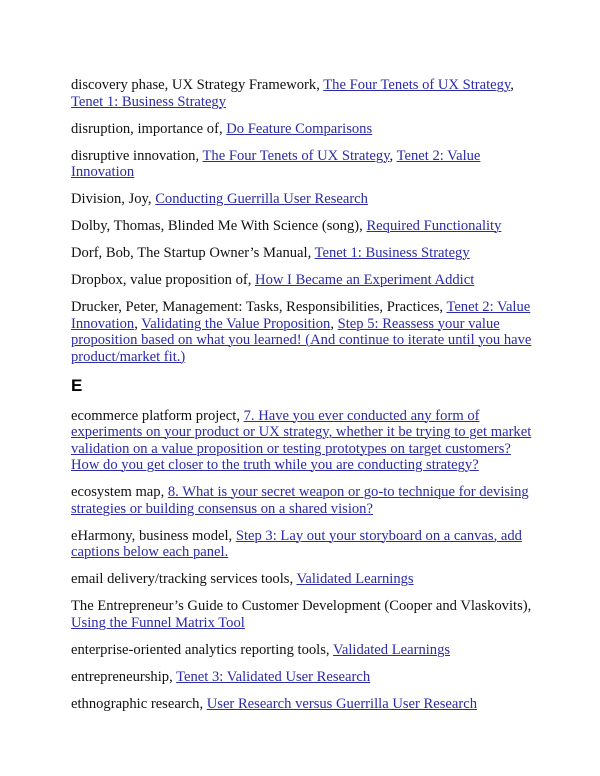 The width and height of the screenshot is (600, 776). What do you see at coordinates (159, 280) in the screenshot?
I see `index-term: Dropbox, value proposition of` at bounding box center [159, 280].